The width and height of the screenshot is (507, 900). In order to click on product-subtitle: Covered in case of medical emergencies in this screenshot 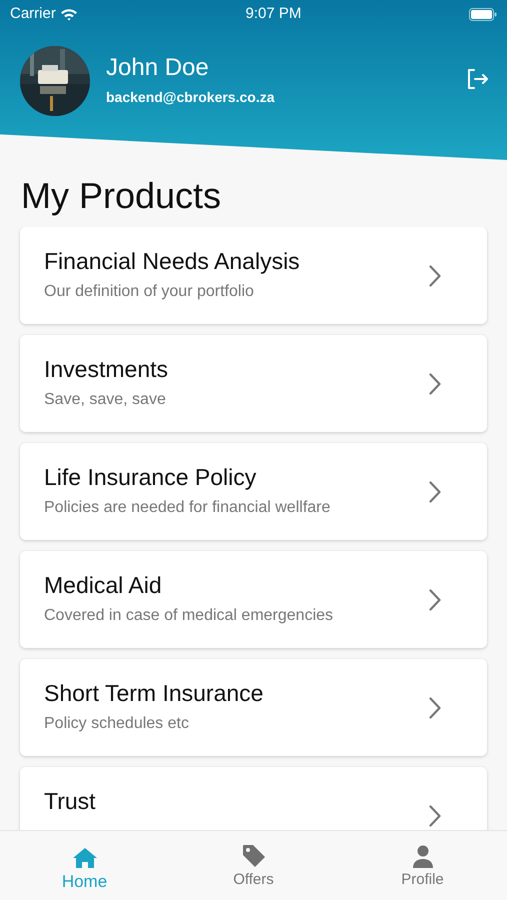, I will do `click(189, 616)`.